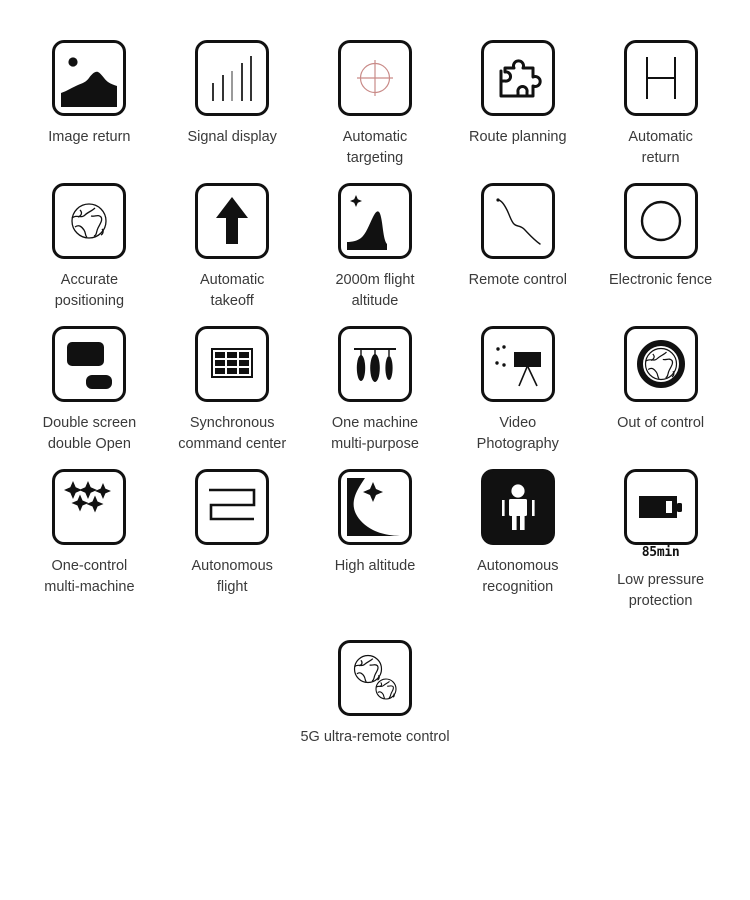 This screenshot has height=900, width=750. What do you see at coordinates (518, 577) in the screenshot?
I see `feature-label: Autonomous recognition` at bounding box center [518, 577].